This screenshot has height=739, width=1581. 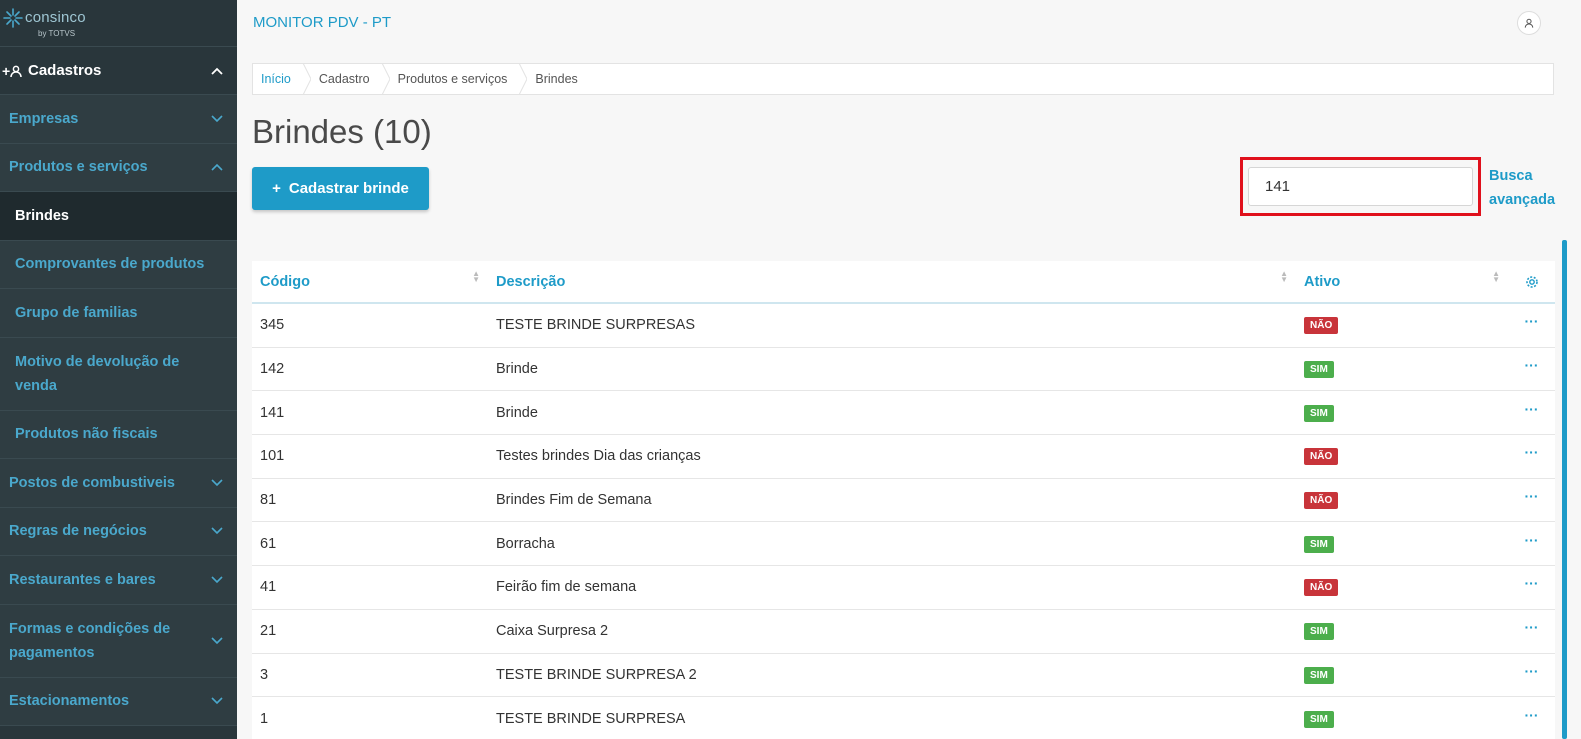 I want to click on sidebar-item-grupo-de-familias: Grupo de familias, so click(x=118, y=313).